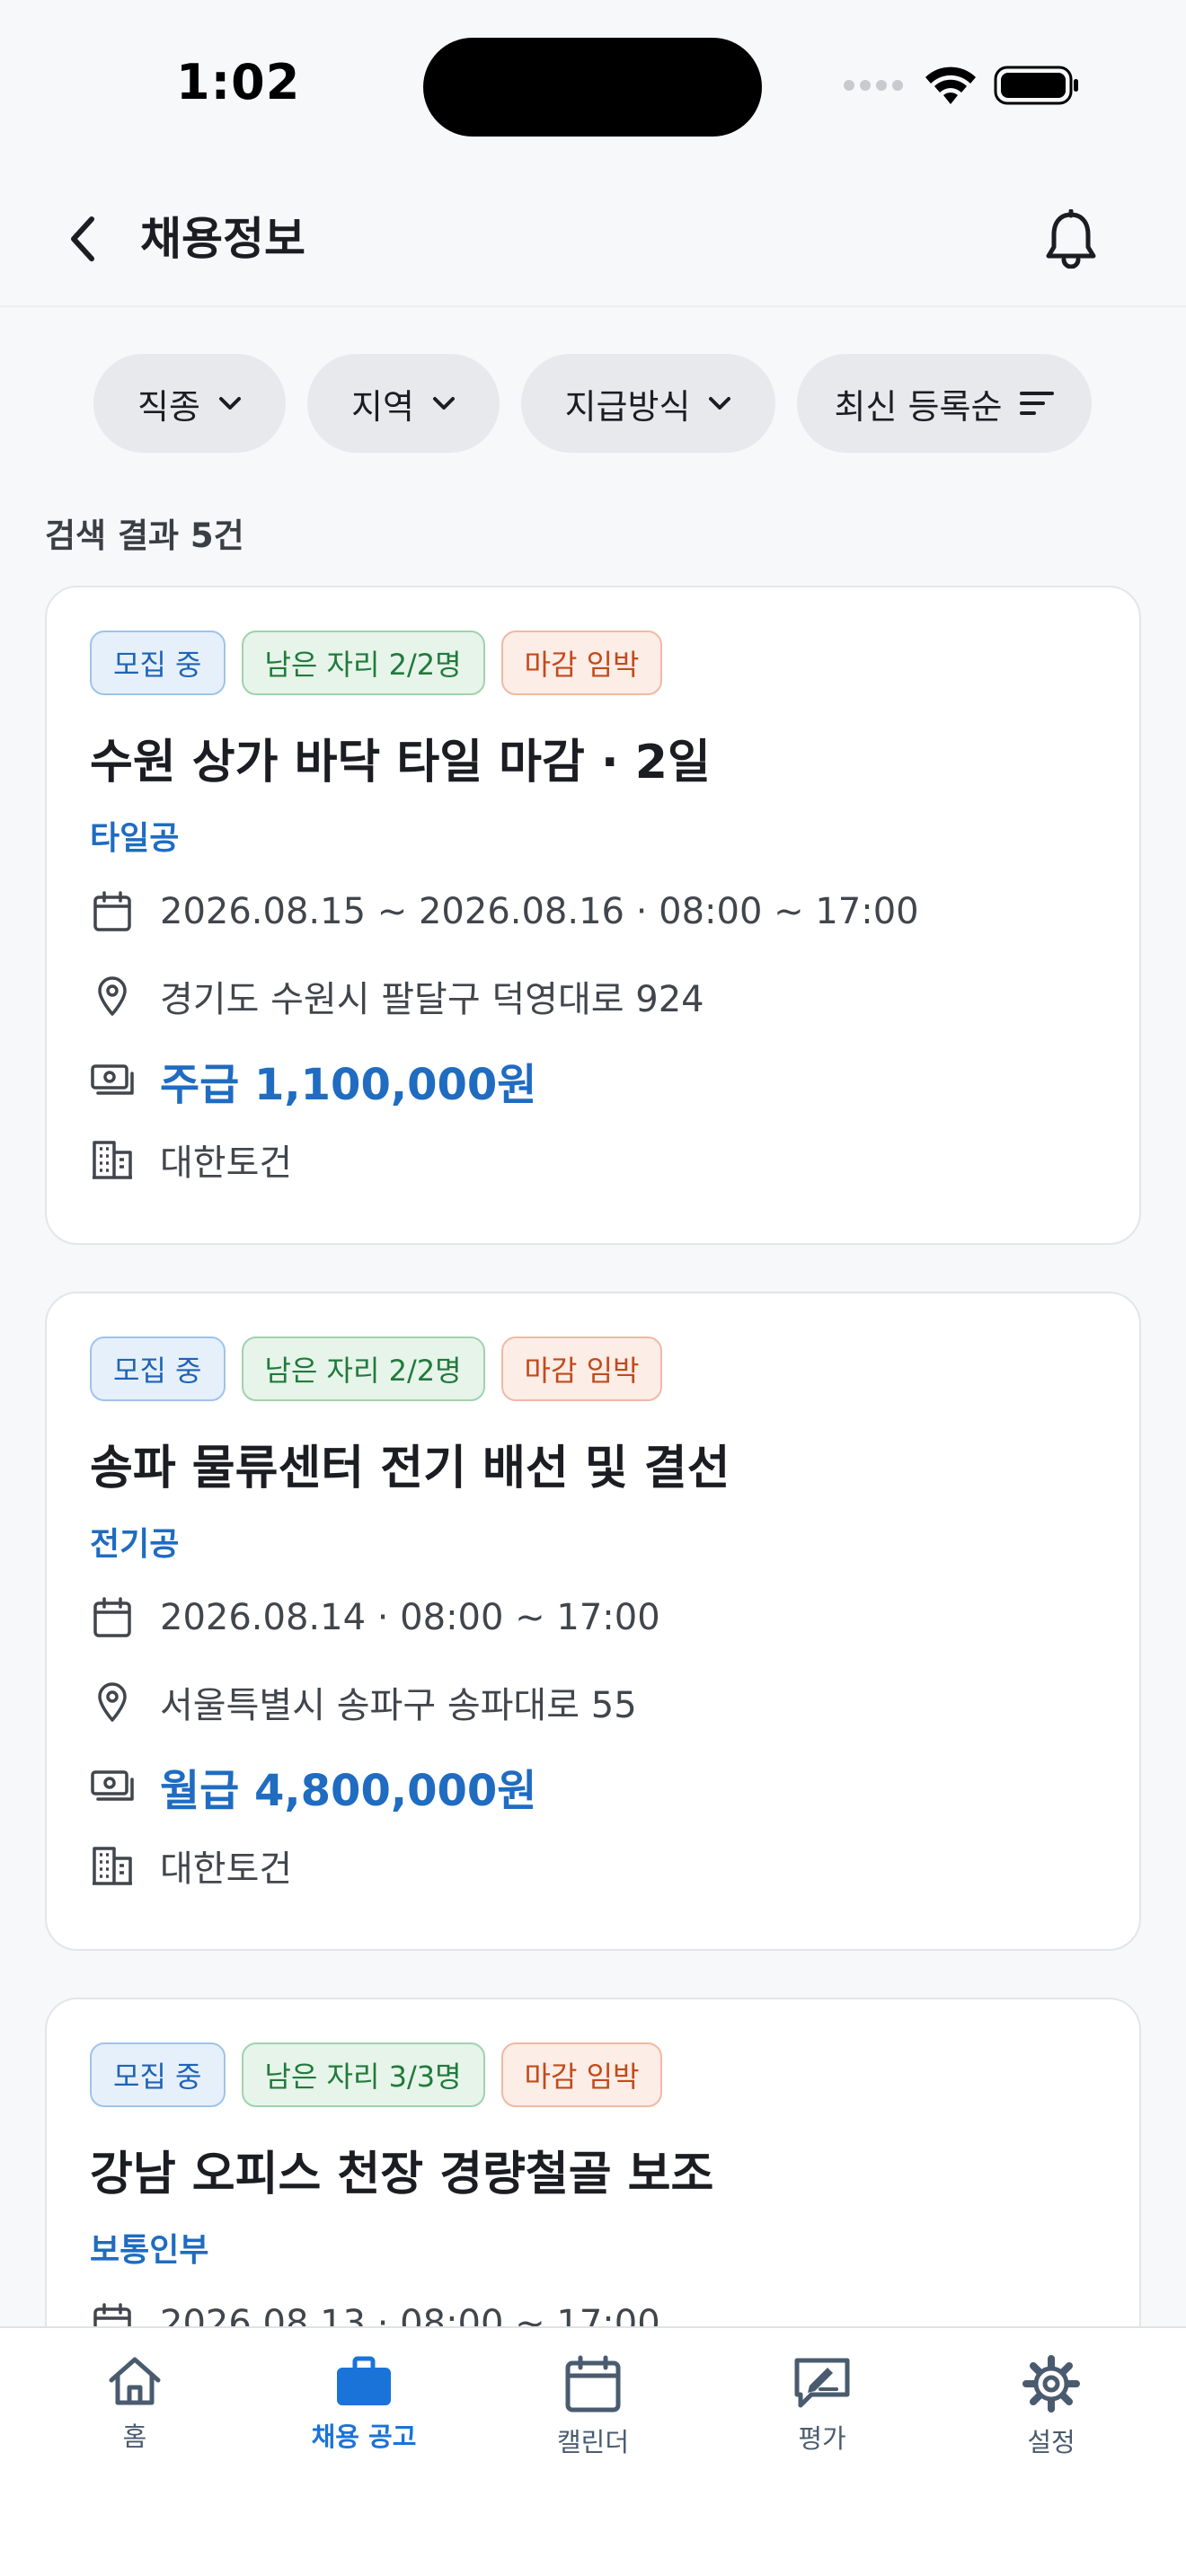 The width and height of the screenshot is (1186, 2576). Describe the element at coordinates (1051, 2442) in the screenshot. I see `tab-label: 설정` at that location.